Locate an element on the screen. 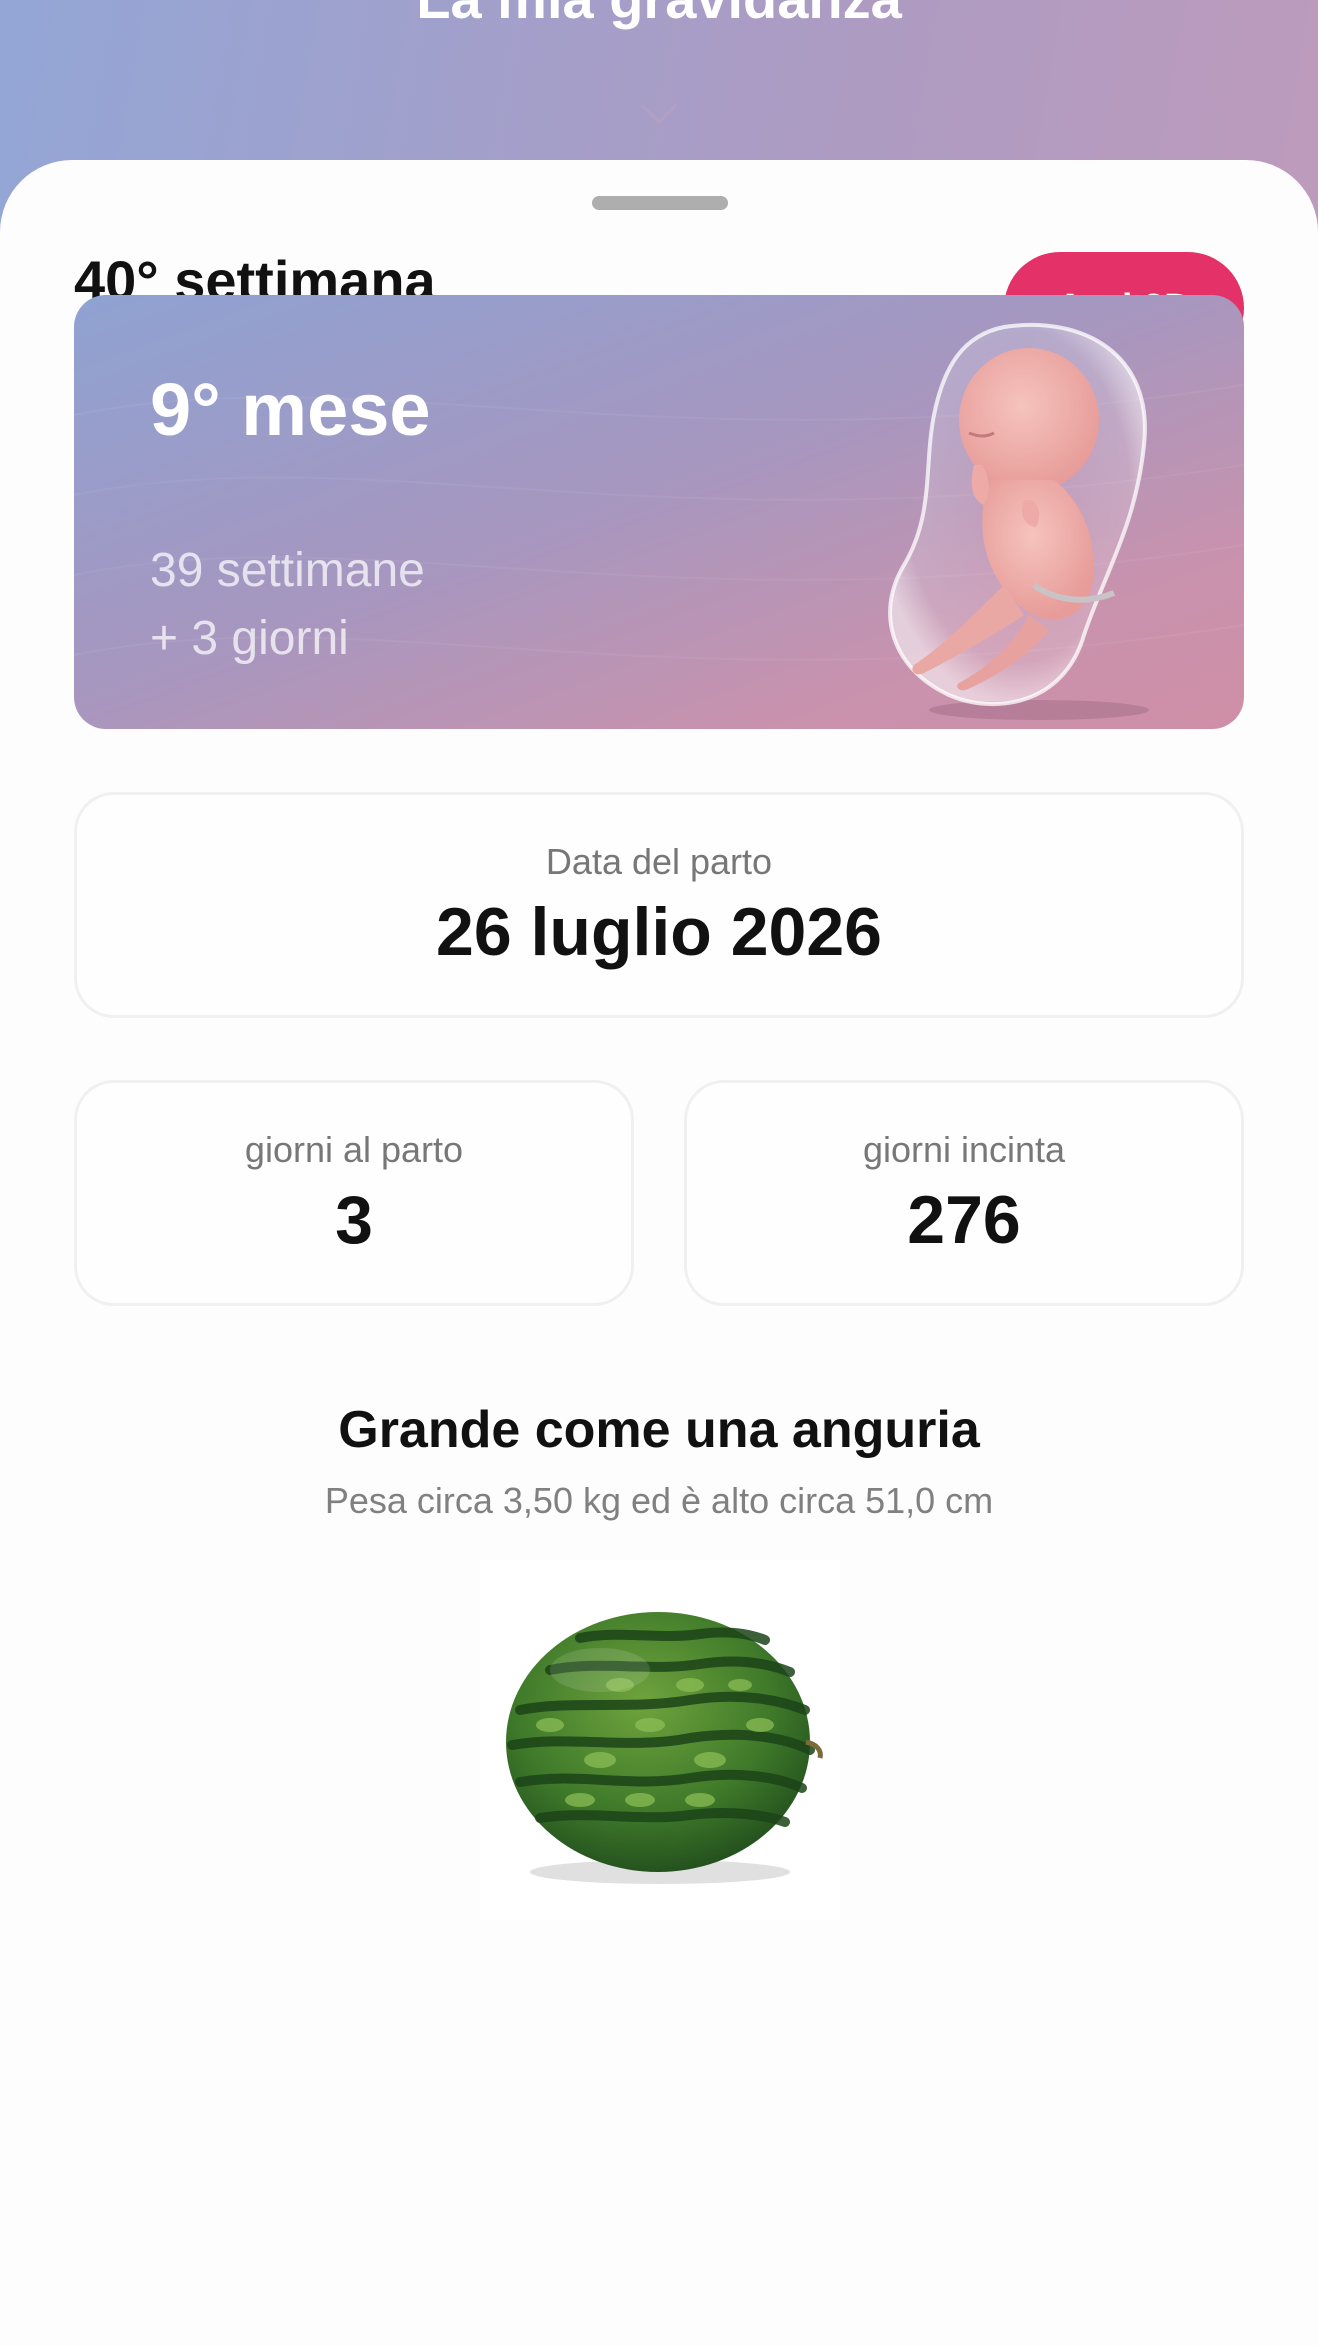  chevron-down-icon is located at coordinates (659, 114).